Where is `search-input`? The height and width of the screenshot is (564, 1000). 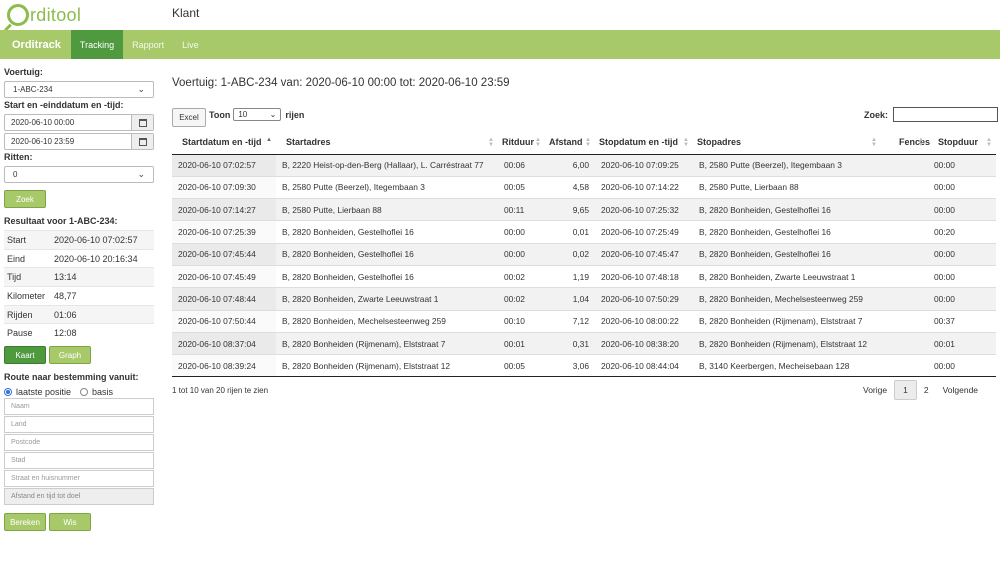
search-input is located at coordinates (946, 114).